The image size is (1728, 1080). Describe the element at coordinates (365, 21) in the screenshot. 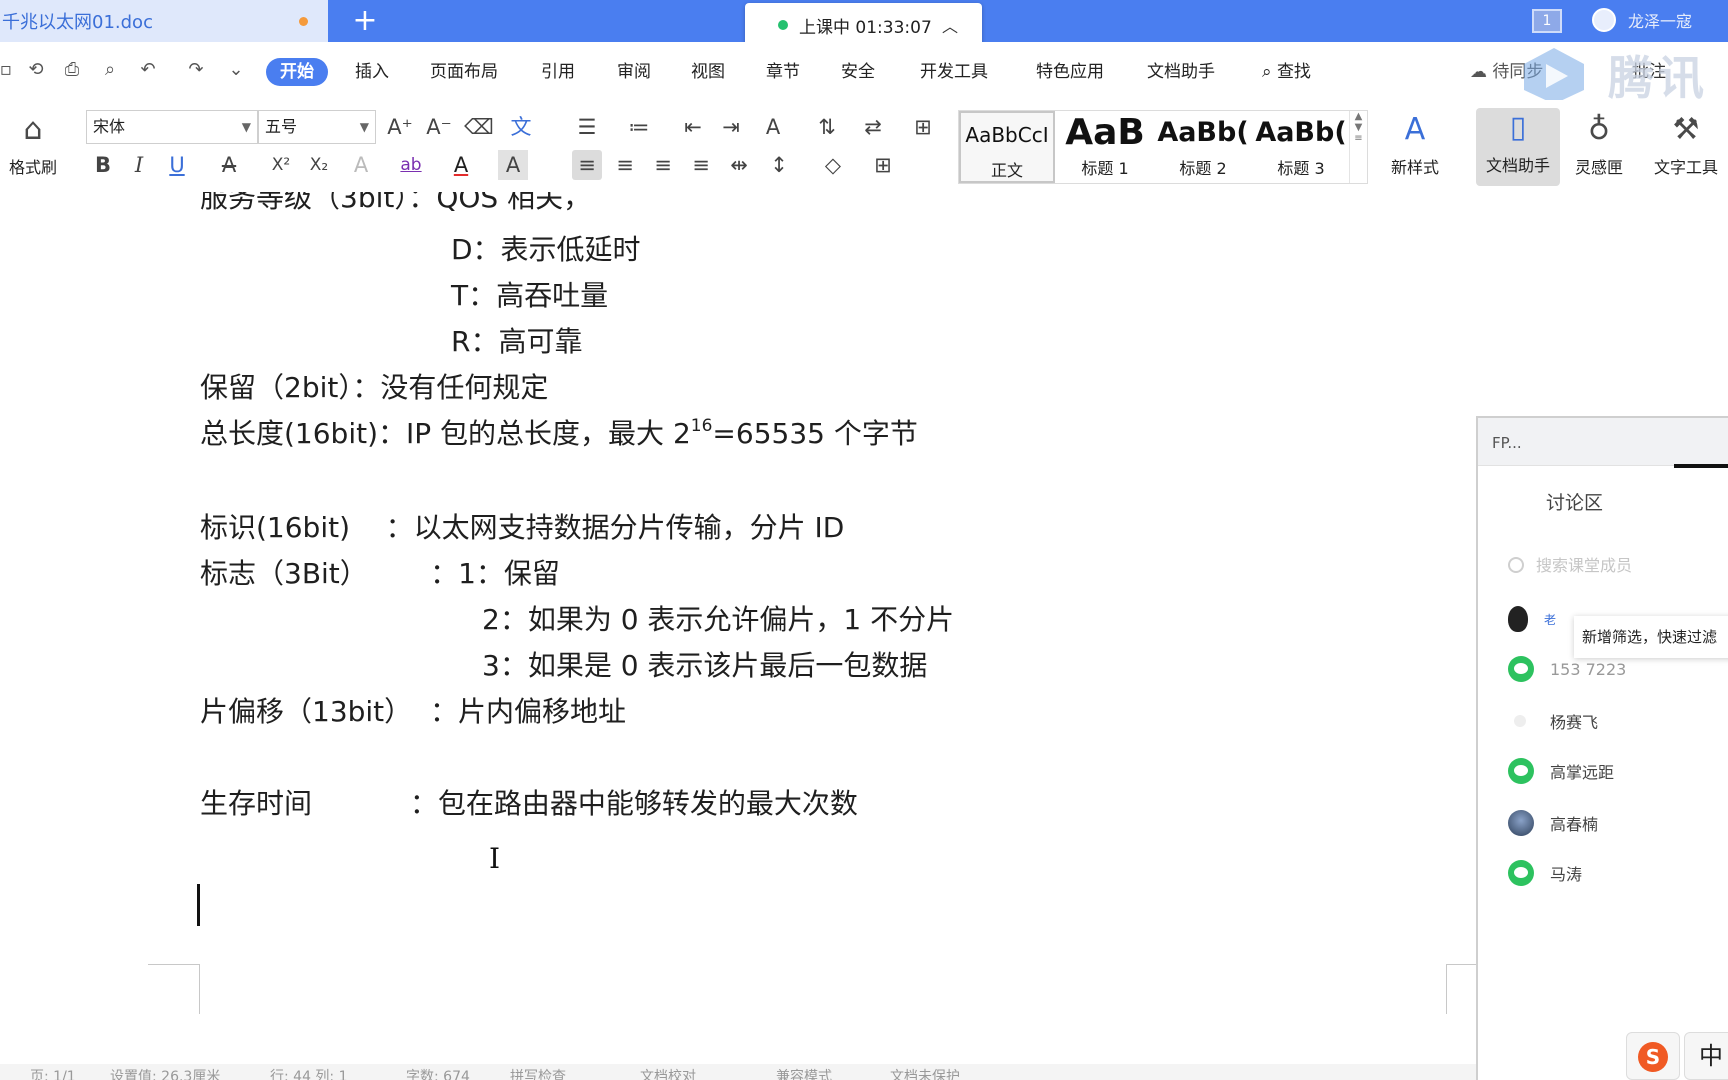

I see `new-tab-button: +` at that location.